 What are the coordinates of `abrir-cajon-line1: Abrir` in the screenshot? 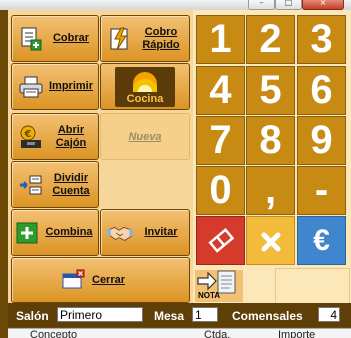 It's located at (71, 129).